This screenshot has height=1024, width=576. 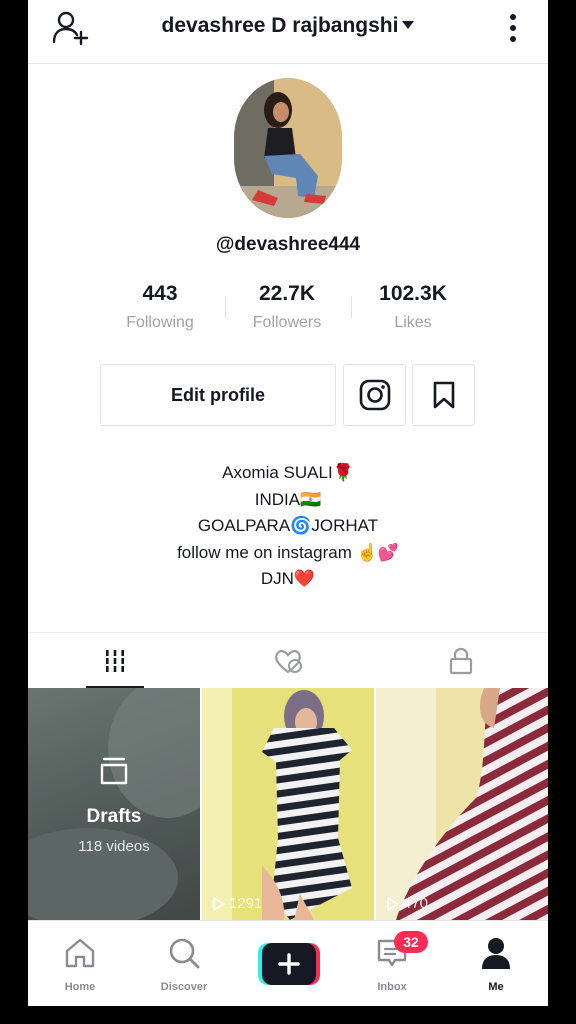 What do you see at coordinates (392, 987) in the screenshot?
I see `nav-inbox-label: Inbox` at bounding box center [392, 987].